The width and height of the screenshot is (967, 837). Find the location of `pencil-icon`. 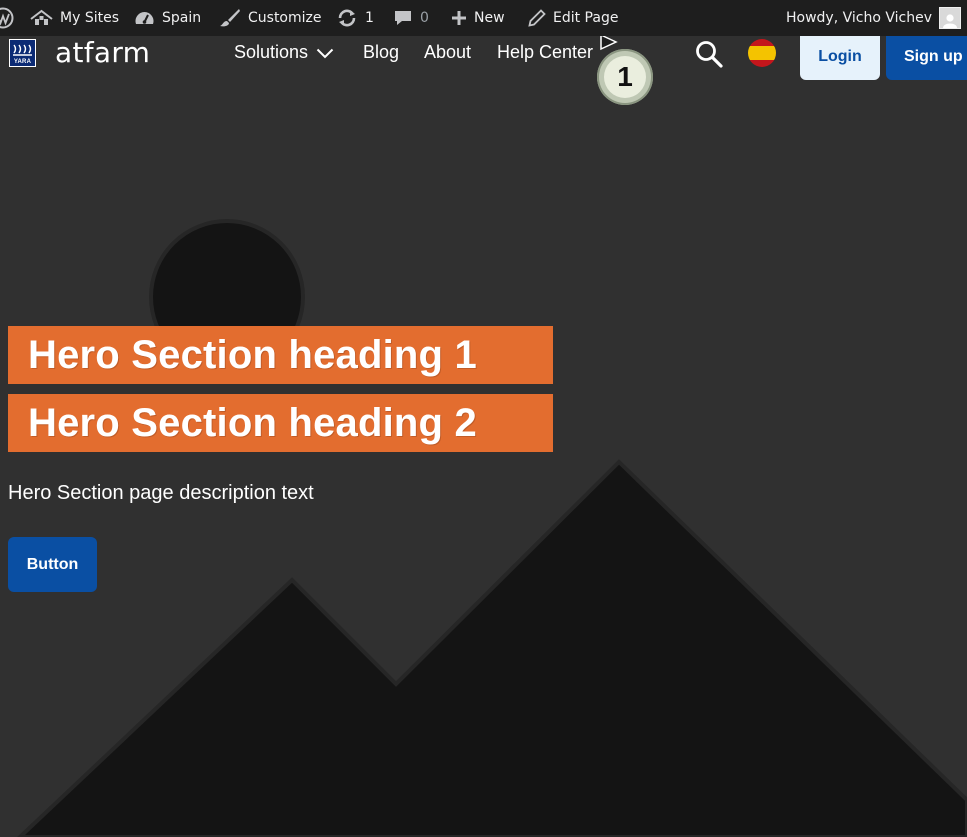

pencil-icon is located at coordinates (536, 18).